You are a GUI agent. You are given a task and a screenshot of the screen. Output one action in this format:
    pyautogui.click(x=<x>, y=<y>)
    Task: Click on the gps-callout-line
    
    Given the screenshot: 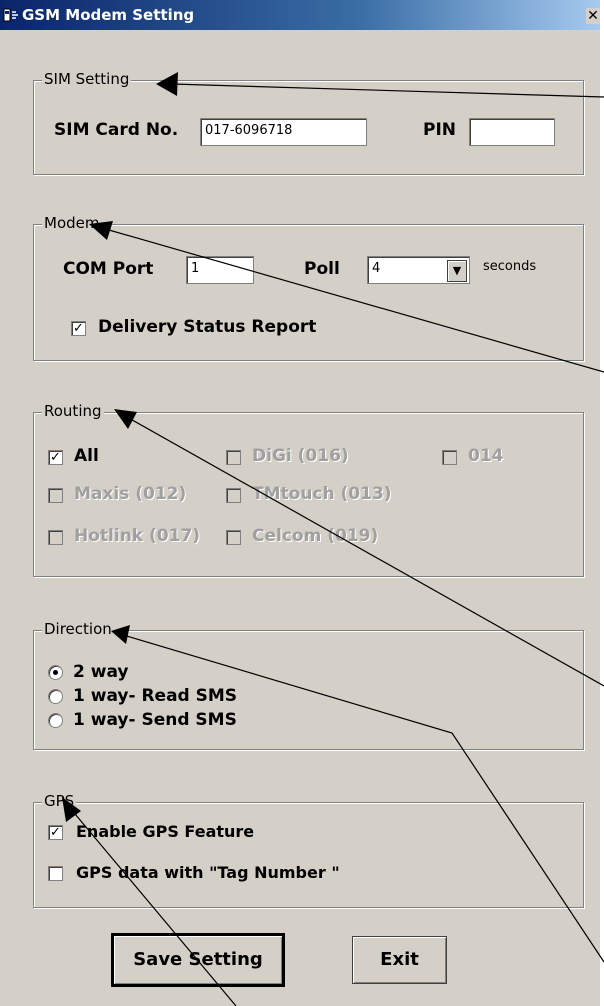 What is the action you would take?
    pyautogui.click(x=153, y=906)
    